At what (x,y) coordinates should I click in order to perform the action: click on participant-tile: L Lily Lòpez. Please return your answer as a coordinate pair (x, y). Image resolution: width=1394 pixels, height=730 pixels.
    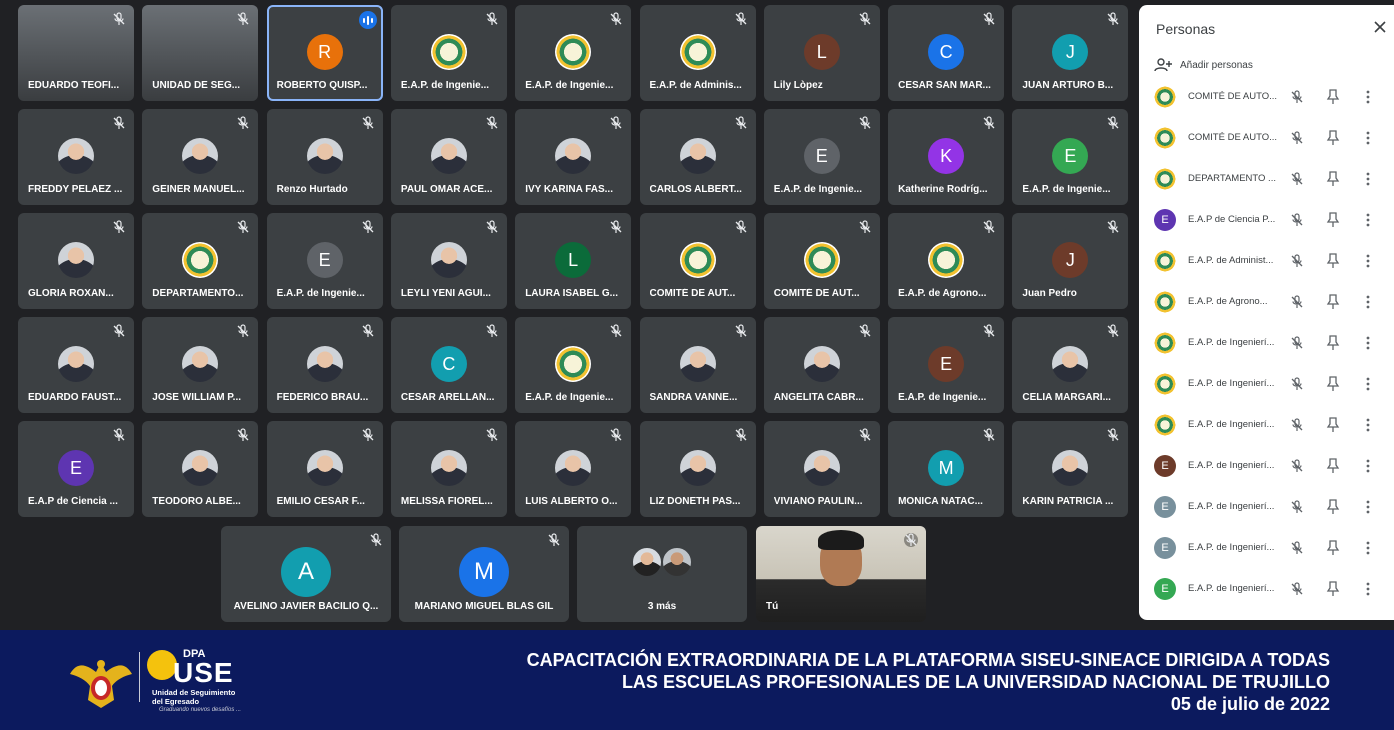
    Looking at the image, I should click on (821, 53).